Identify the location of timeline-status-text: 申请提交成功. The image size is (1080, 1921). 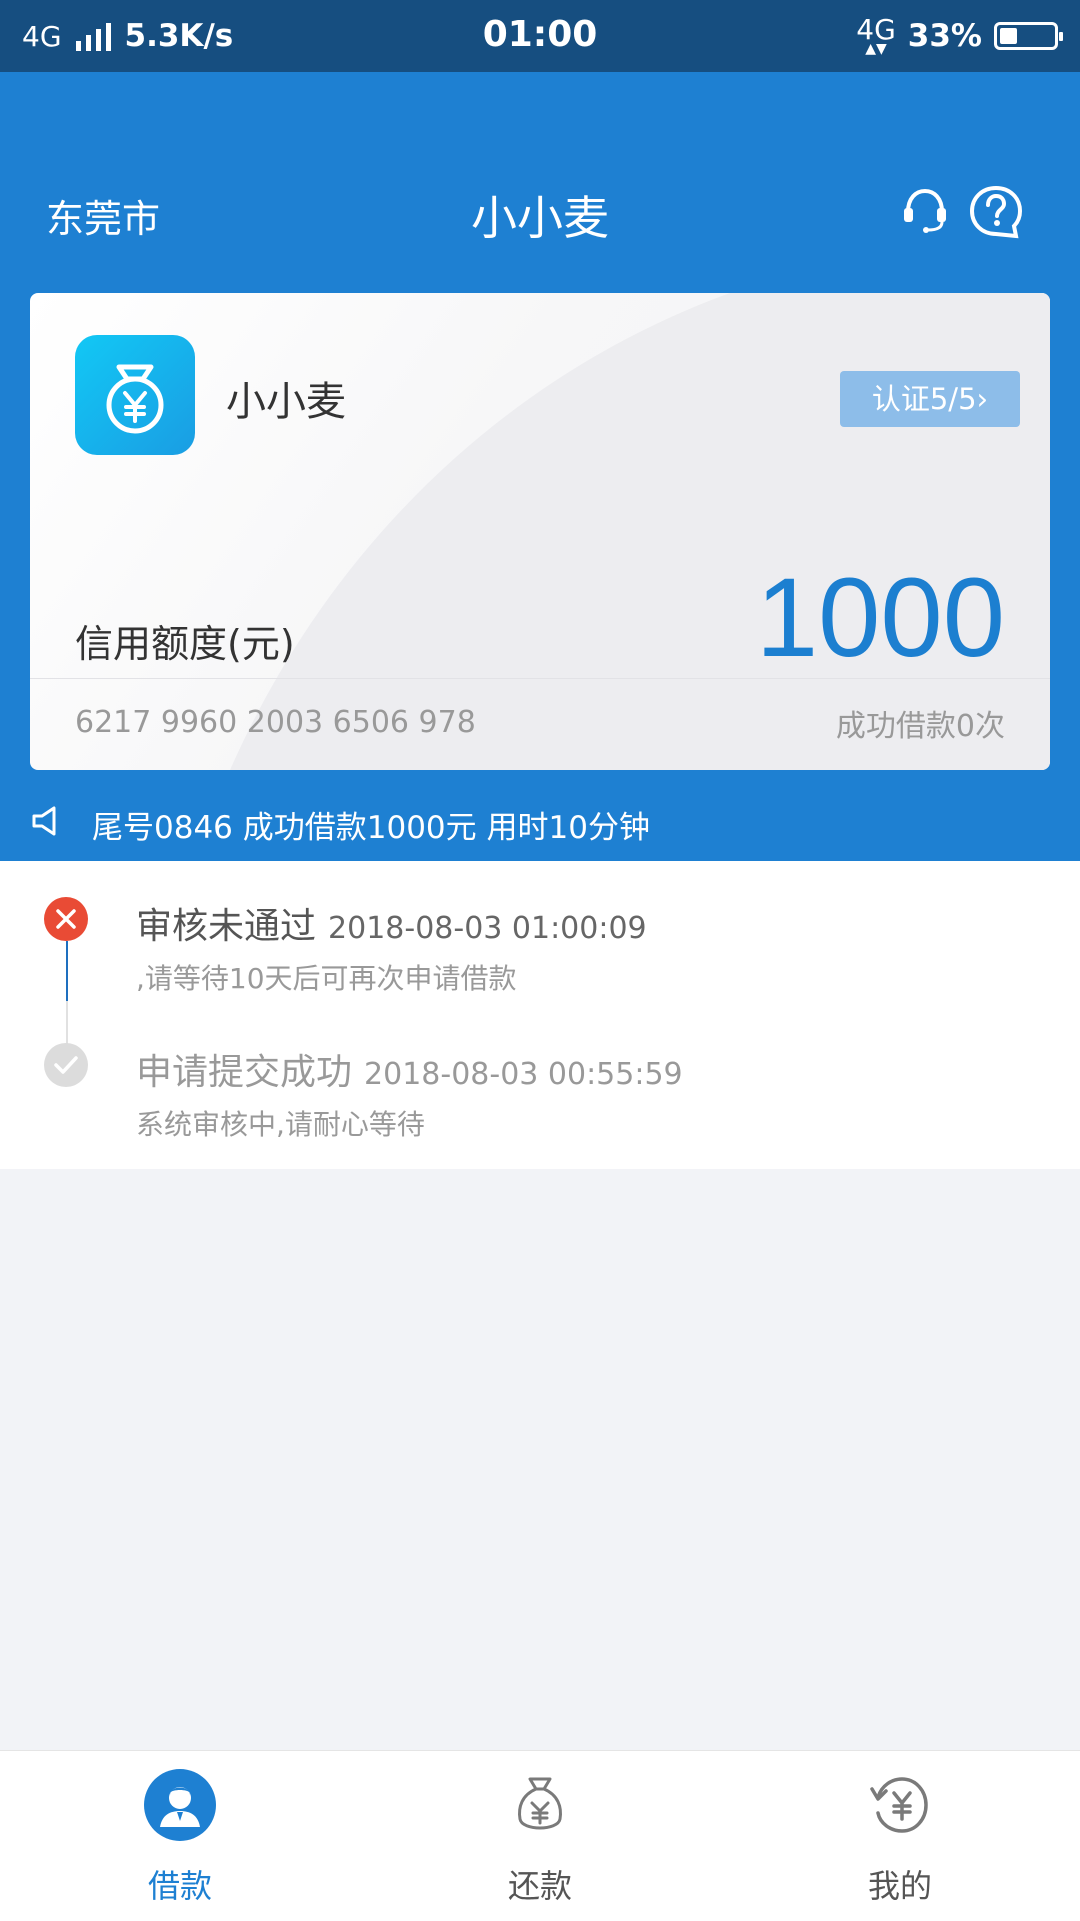
(244, 1072).